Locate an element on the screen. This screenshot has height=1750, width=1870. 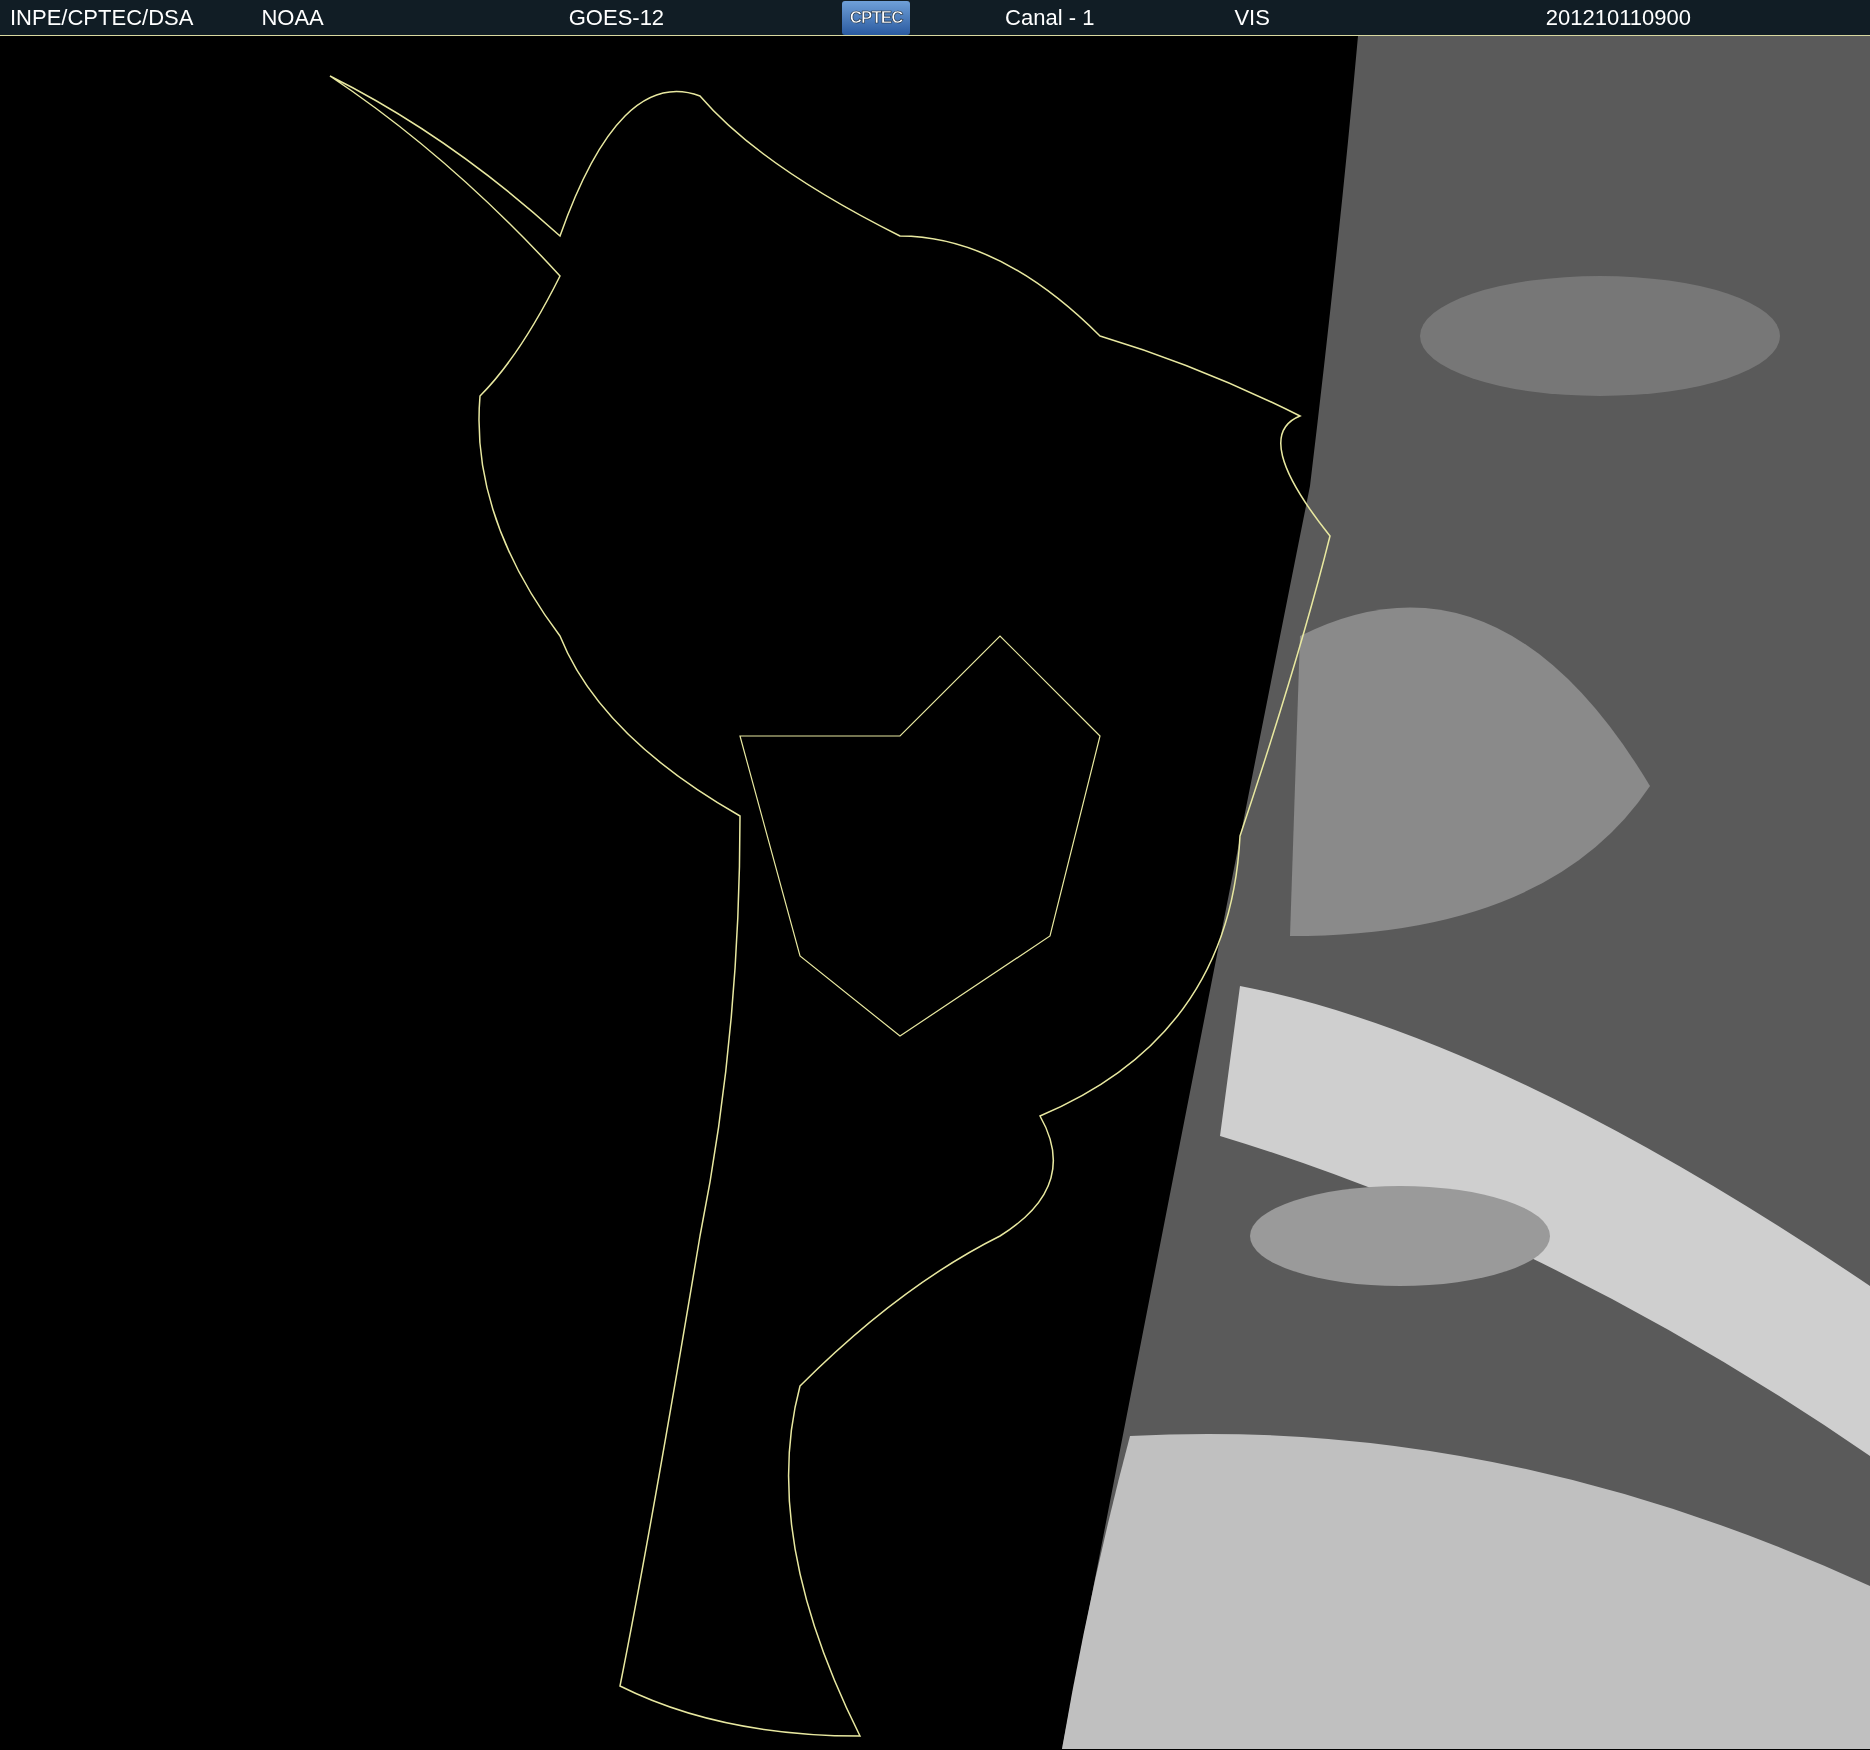
logo: CPTEC is located at coordinates (876, 17).